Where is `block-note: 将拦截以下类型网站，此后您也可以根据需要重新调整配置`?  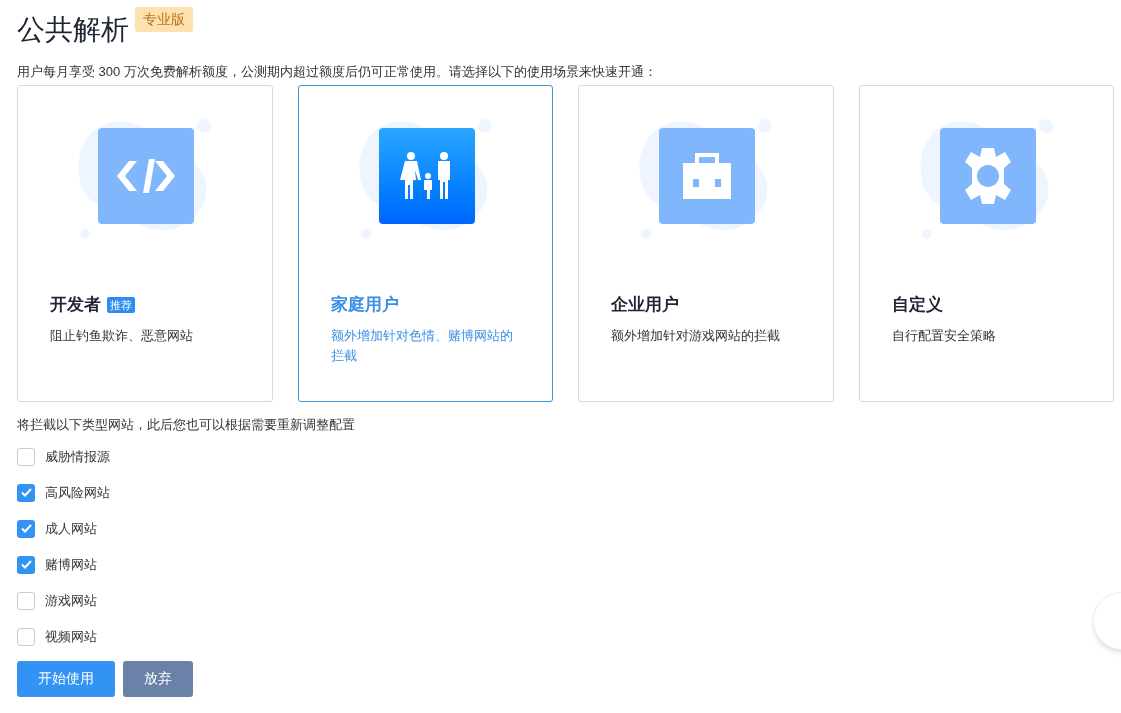
block-note: 将拦截以下类型网站，此后您也可以根据需要重新调整配置 is located at coordinates (186, 425).